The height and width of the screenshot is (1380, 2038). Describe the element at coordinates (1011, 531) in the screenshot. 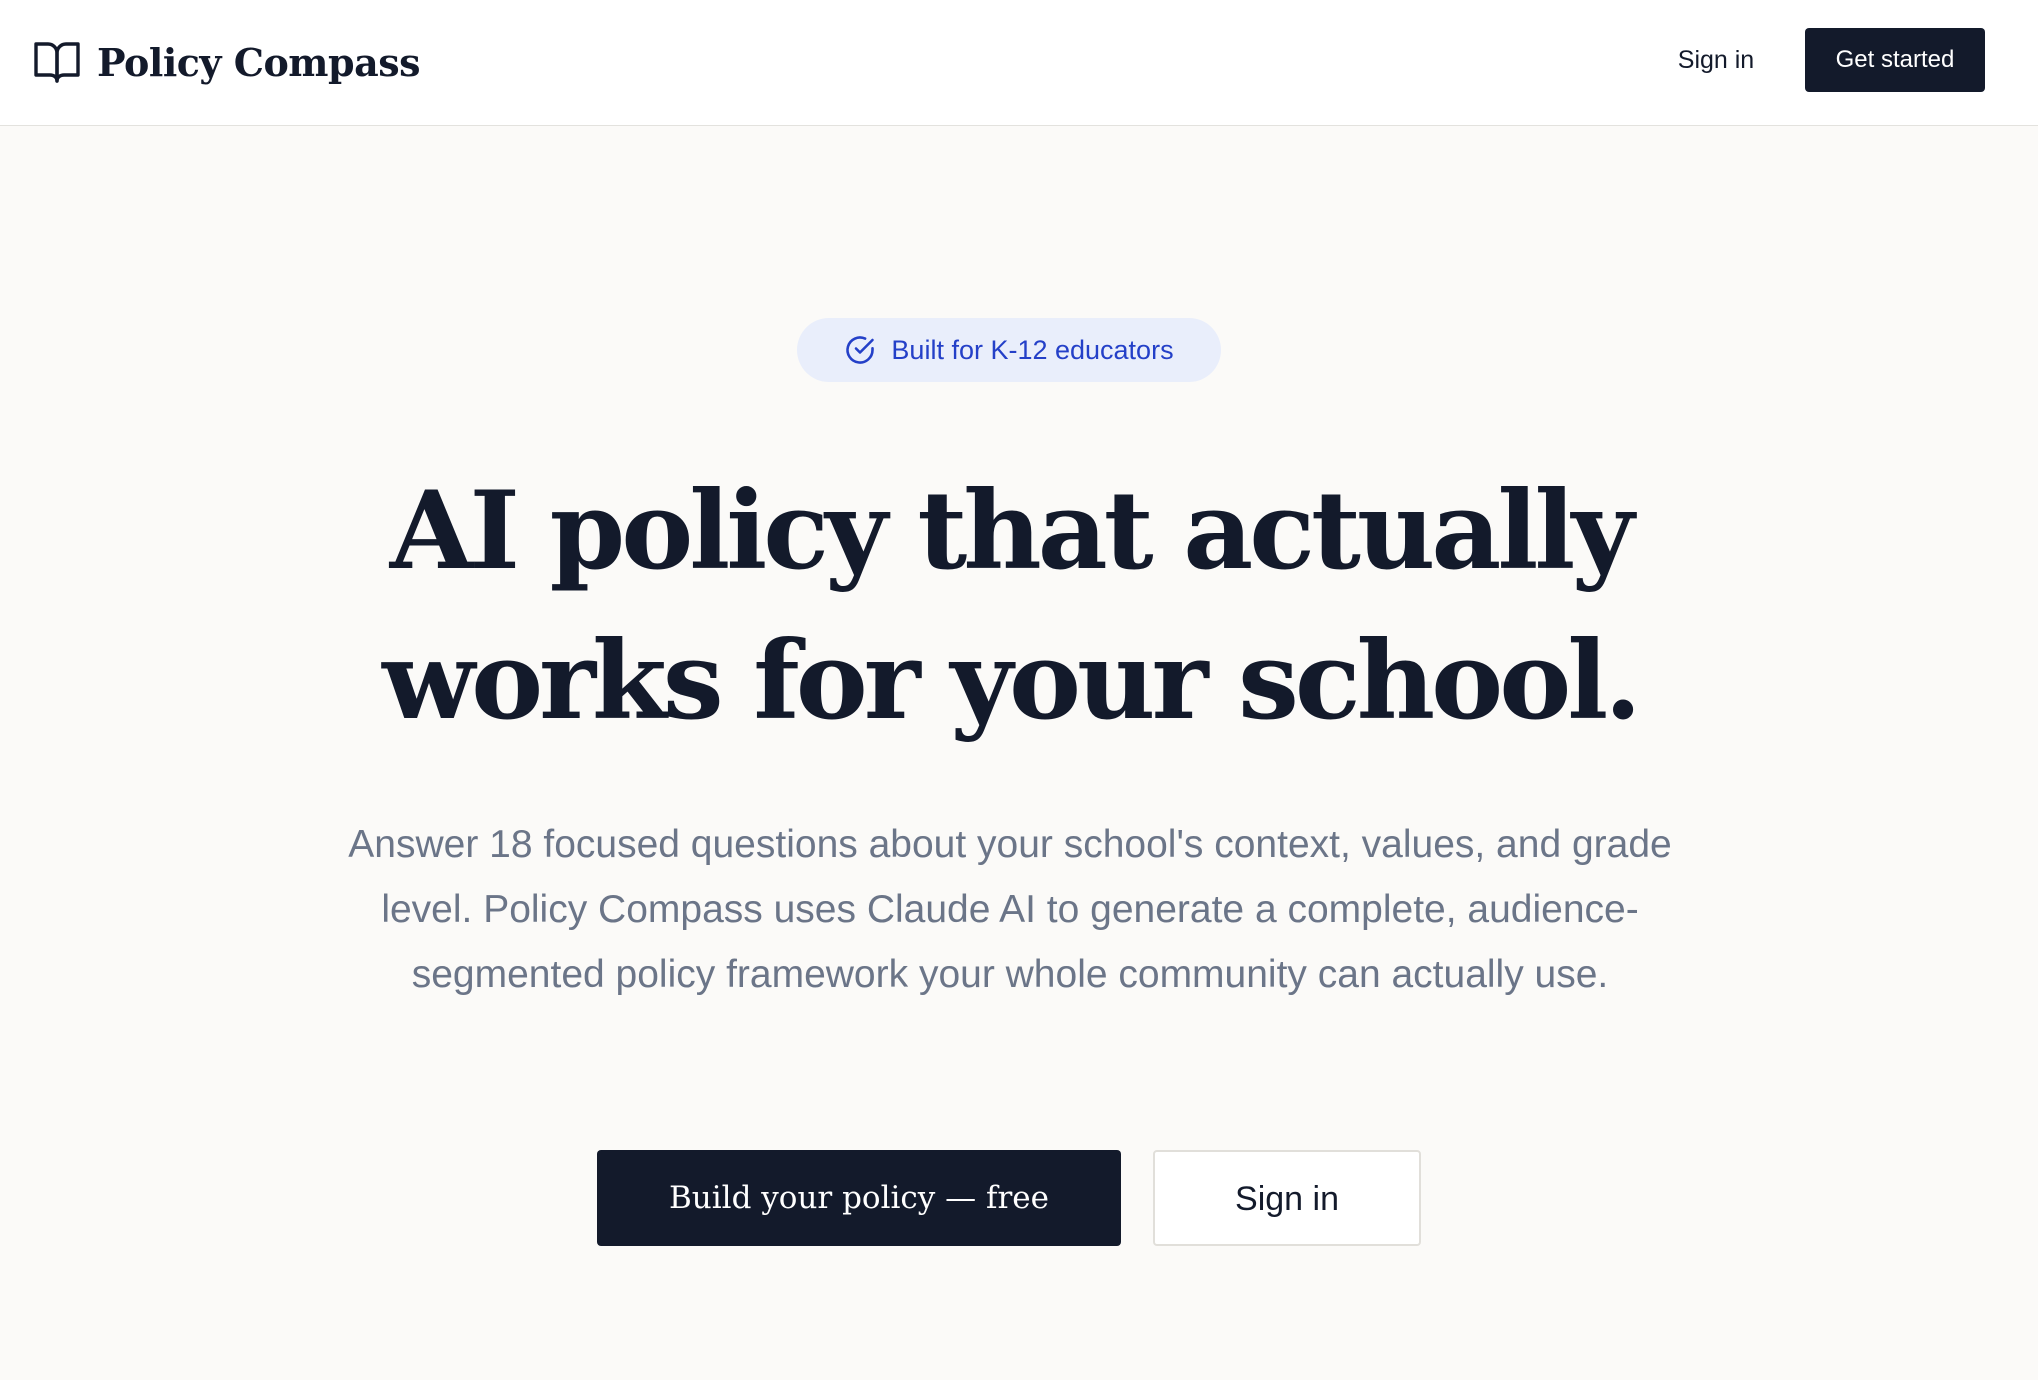

I see `headline-line-1: AI policy that actually` at that location.